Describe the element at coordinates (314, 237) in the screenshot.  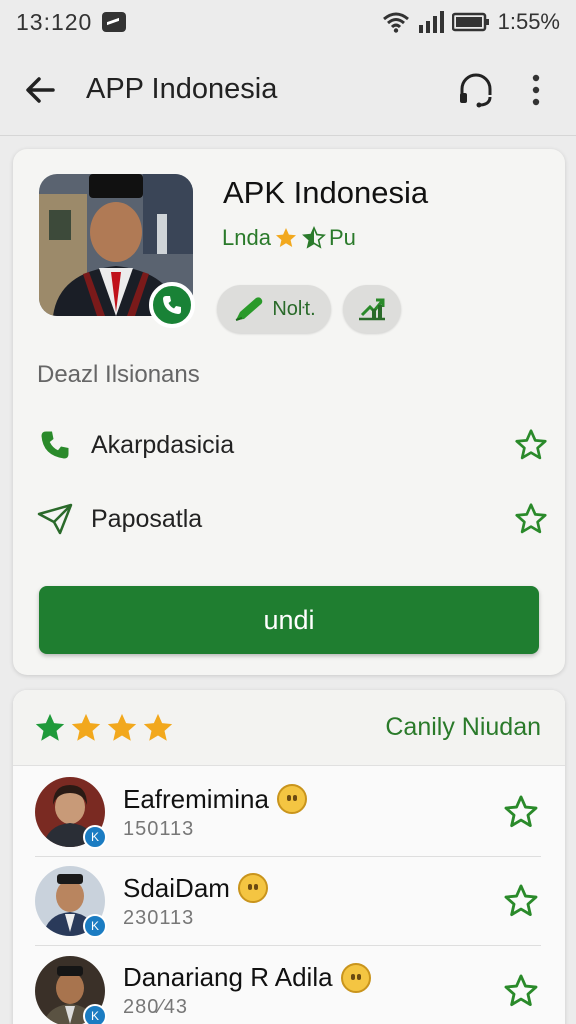
I see `star-half-icon` at that location.